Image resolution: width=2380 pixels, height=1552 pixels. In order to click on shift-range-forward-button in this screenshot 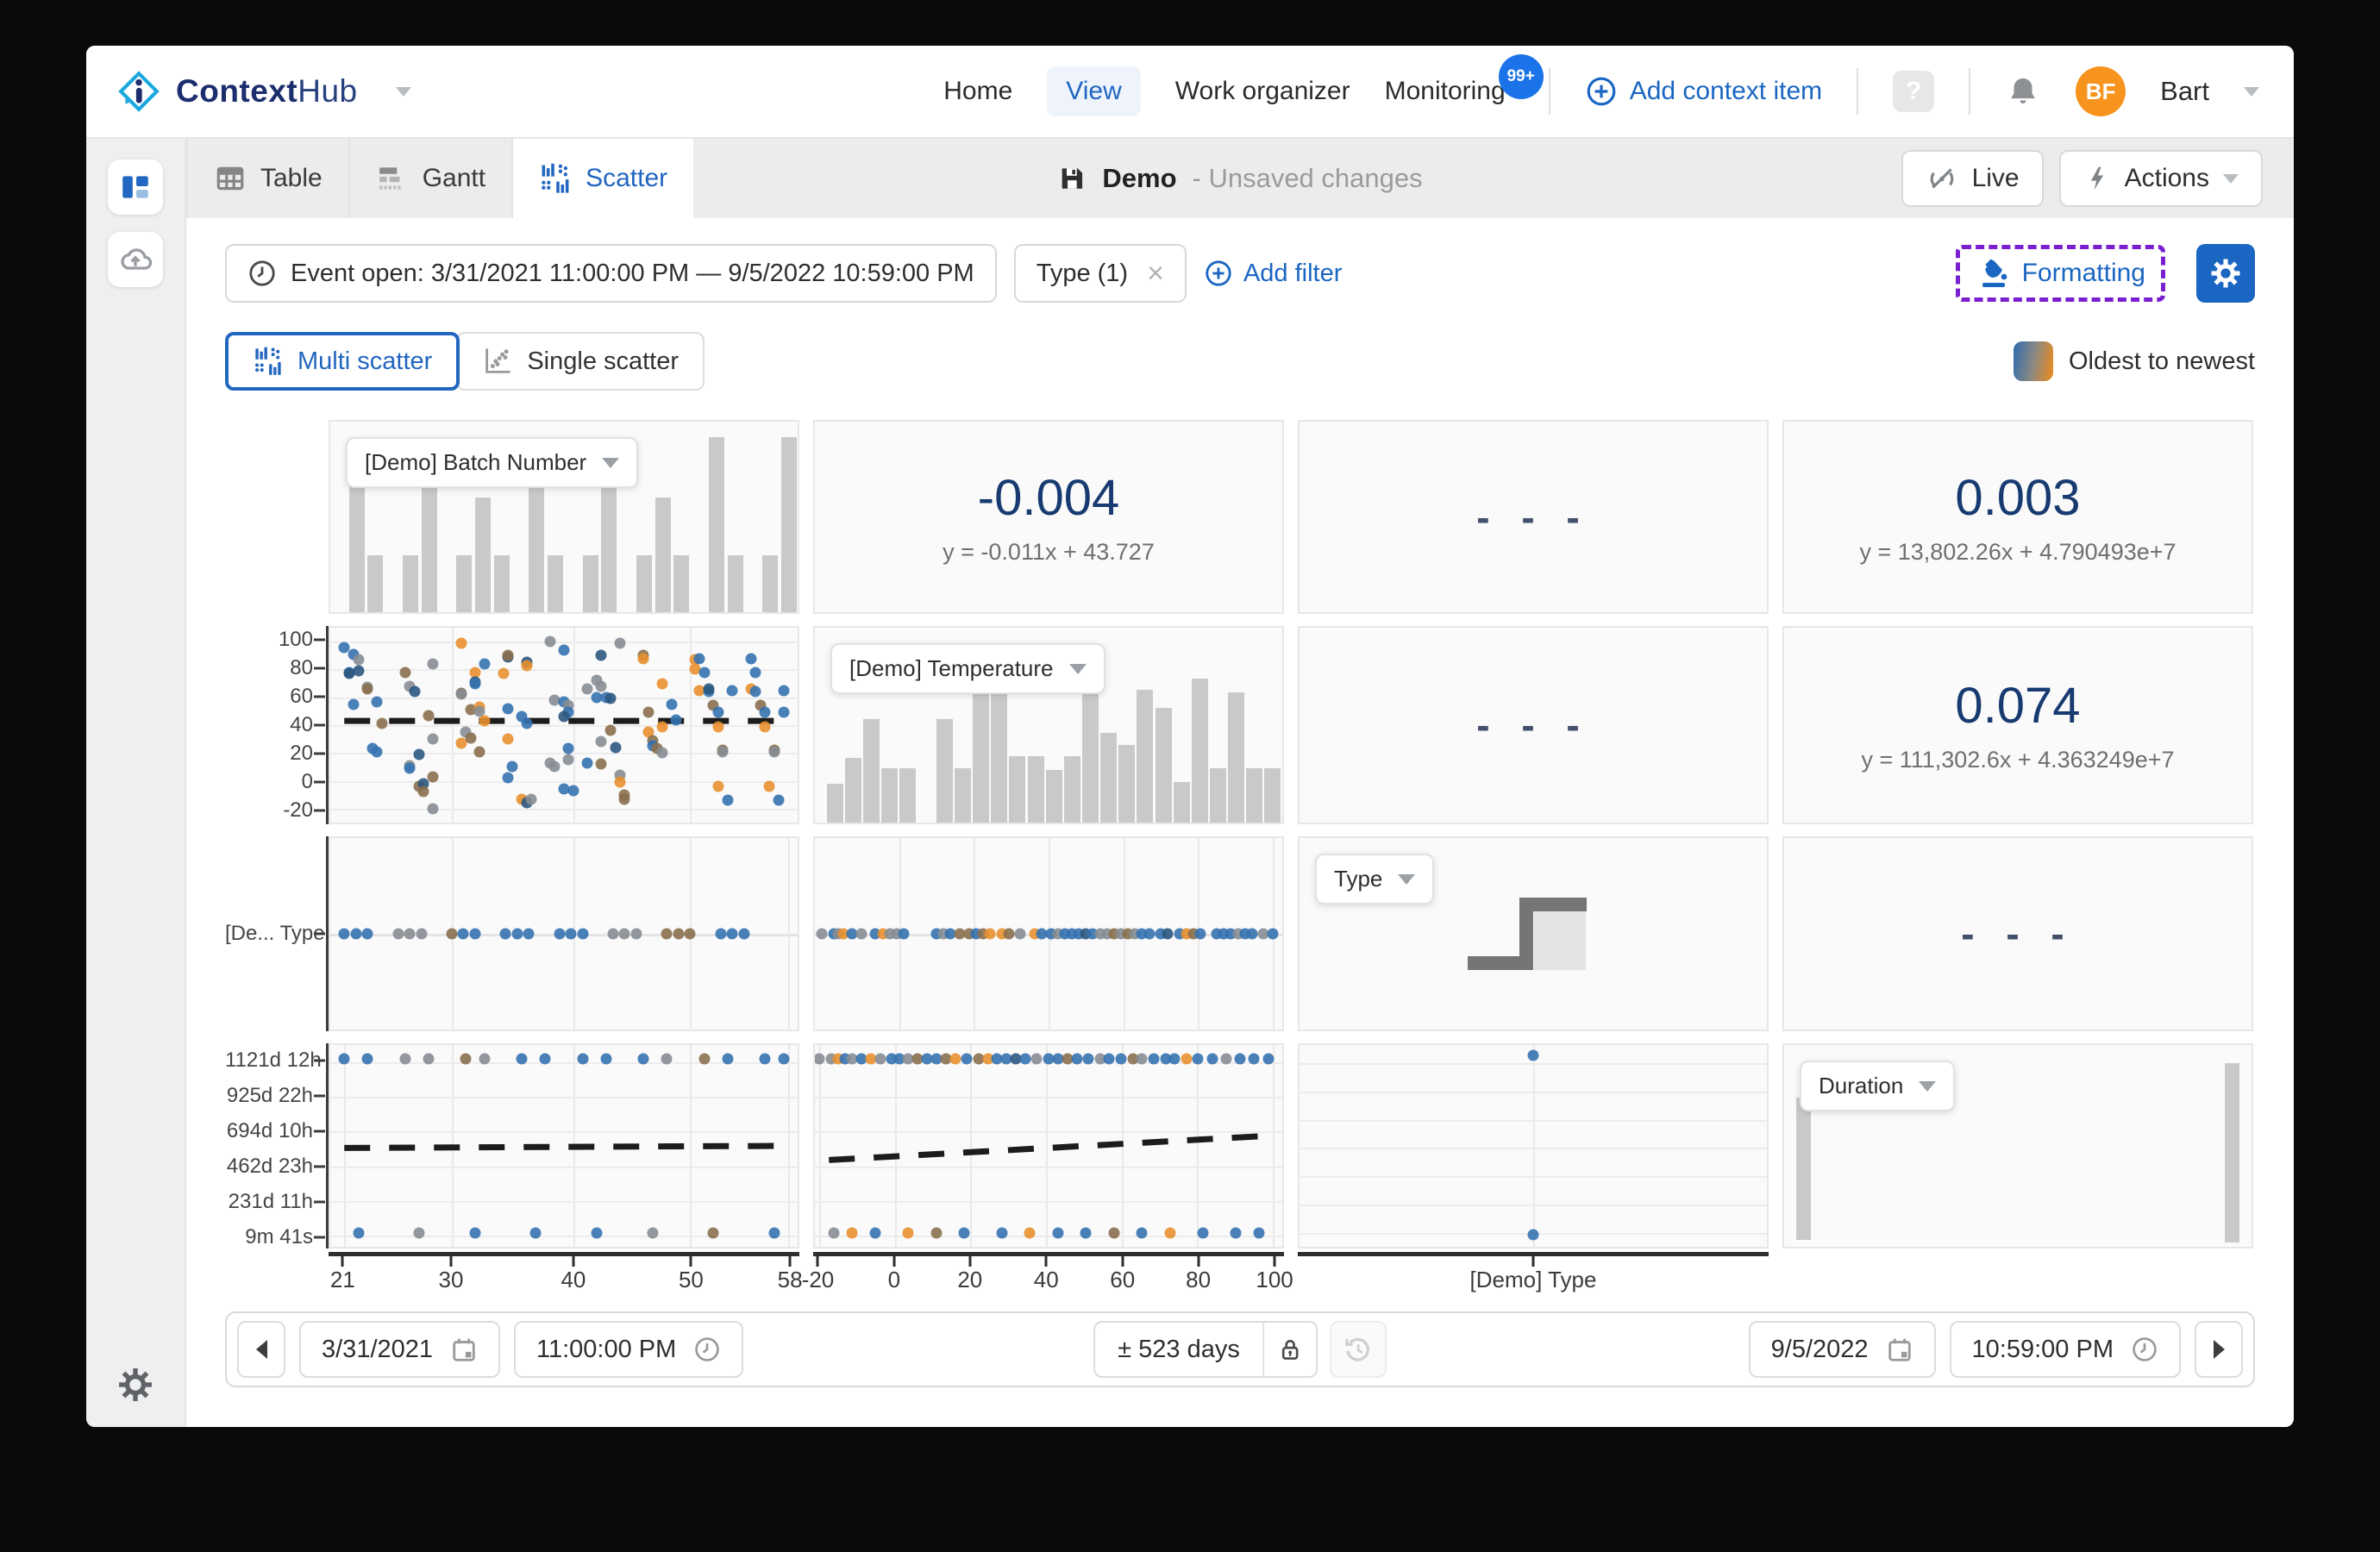, I will do `click(2219, 1350)`.